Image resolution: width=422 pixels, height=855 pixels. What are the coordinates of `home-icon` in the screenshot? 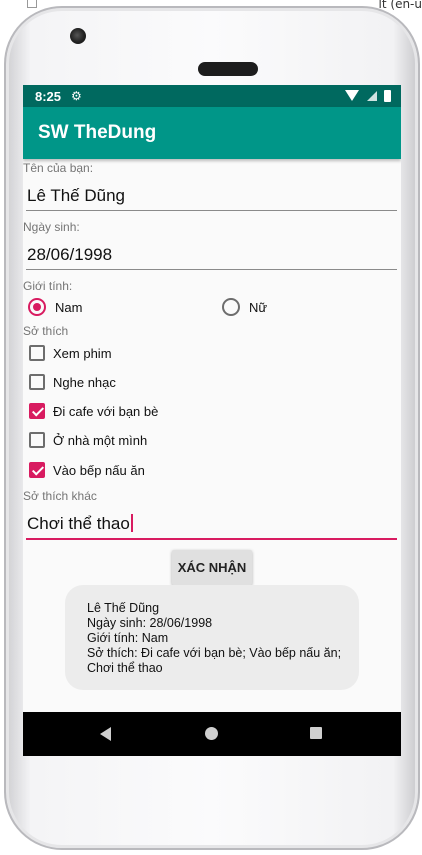 It's located at (211, 733).